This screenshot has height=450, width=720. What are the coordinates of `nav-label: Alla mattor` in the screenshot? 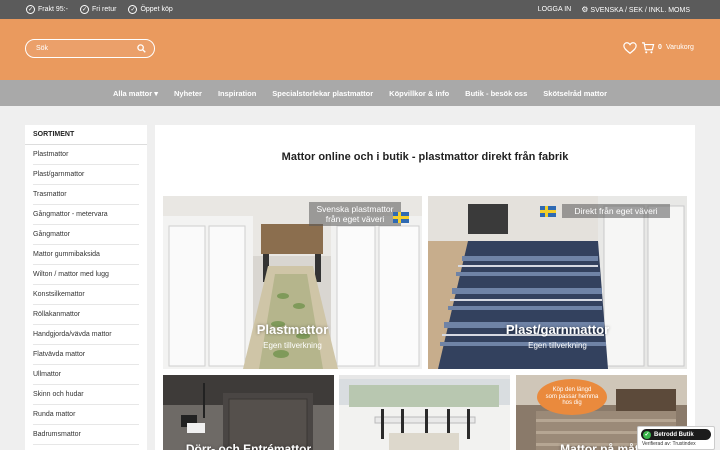 It's located at (132, 93).